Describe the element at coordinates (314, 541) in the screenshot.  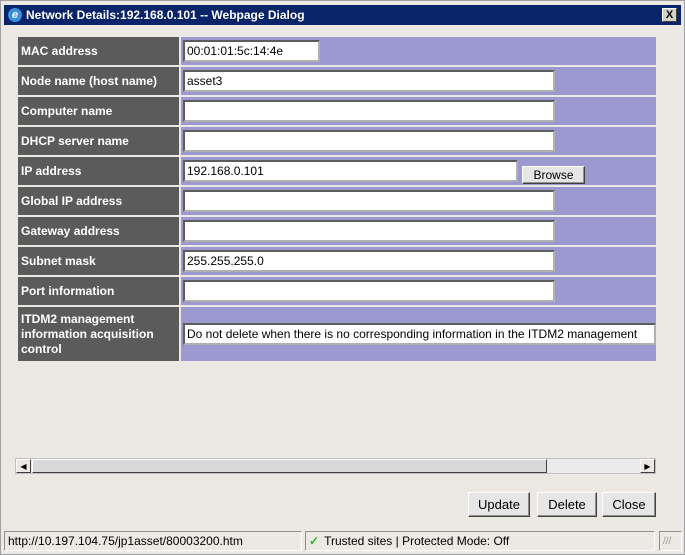
I see `check-icon: ✓` at that location.